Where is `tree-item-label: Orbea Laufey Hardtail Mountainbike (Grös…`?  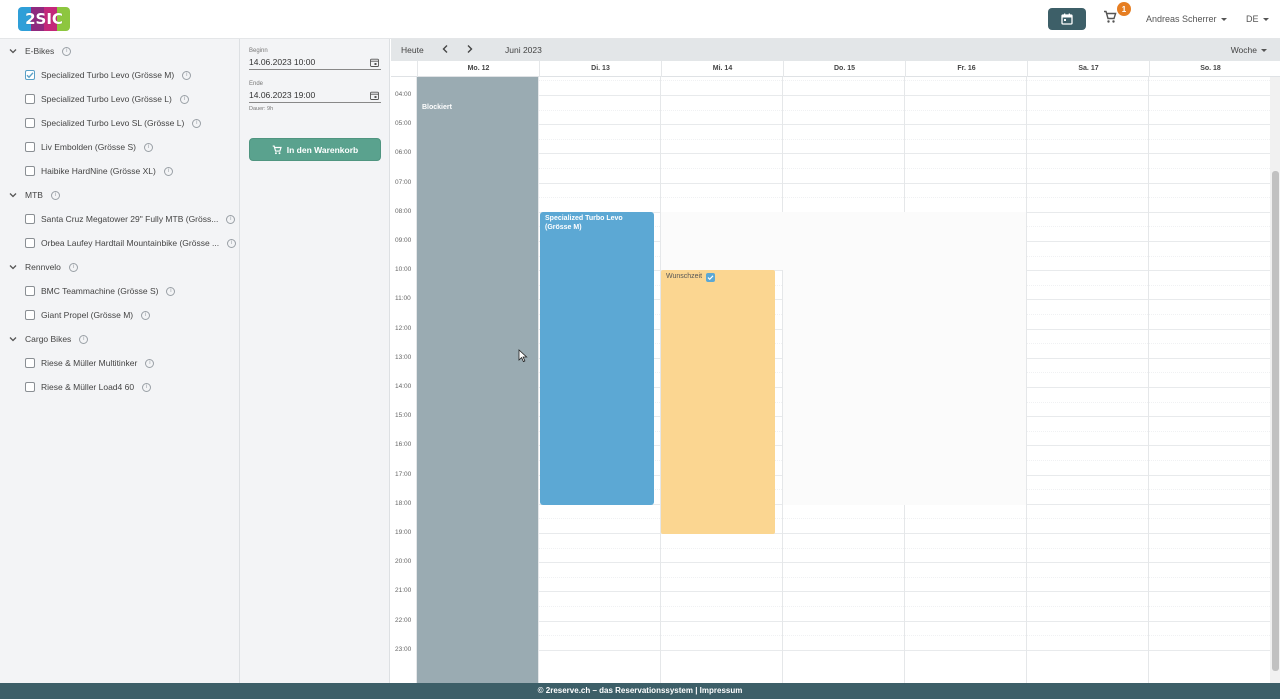
tree-item-label: Orbea Laufey Hardtail Mountainbike (Grös… is located at coordinates (130, 243).